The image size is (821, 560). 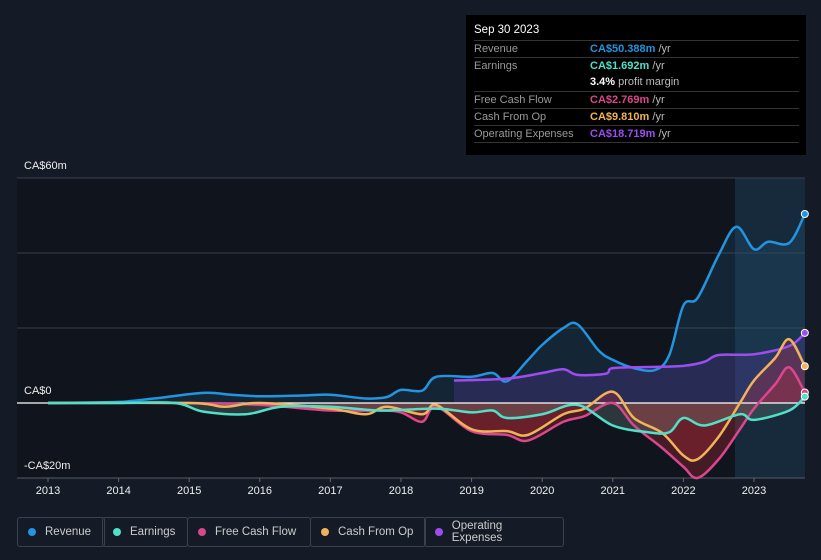 I want to click on legend-item-earnings: Earnings, so click(x=145, y=532).